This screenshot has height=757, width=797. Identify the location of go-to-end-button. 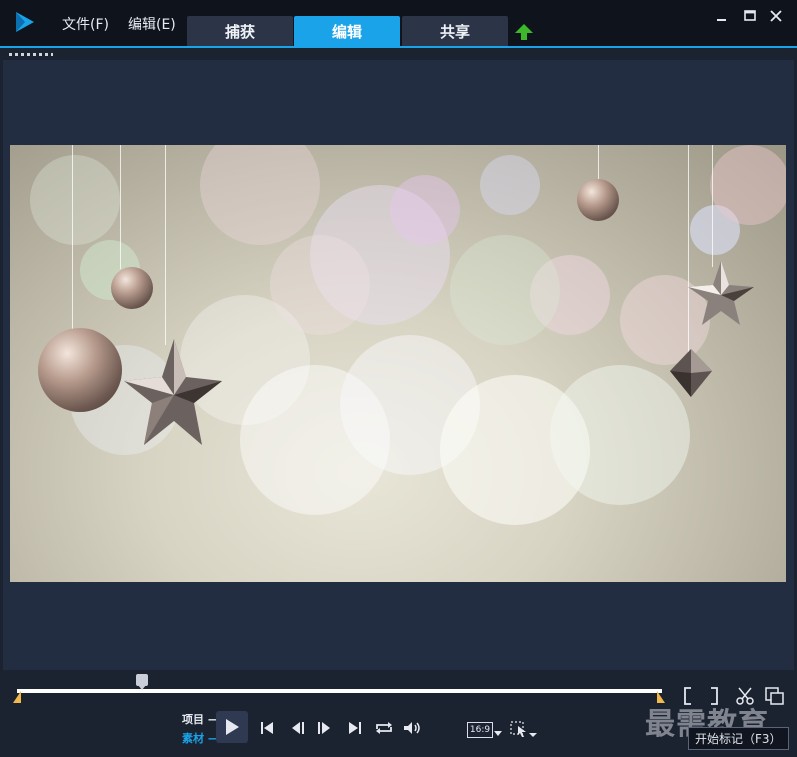
(355, 728).